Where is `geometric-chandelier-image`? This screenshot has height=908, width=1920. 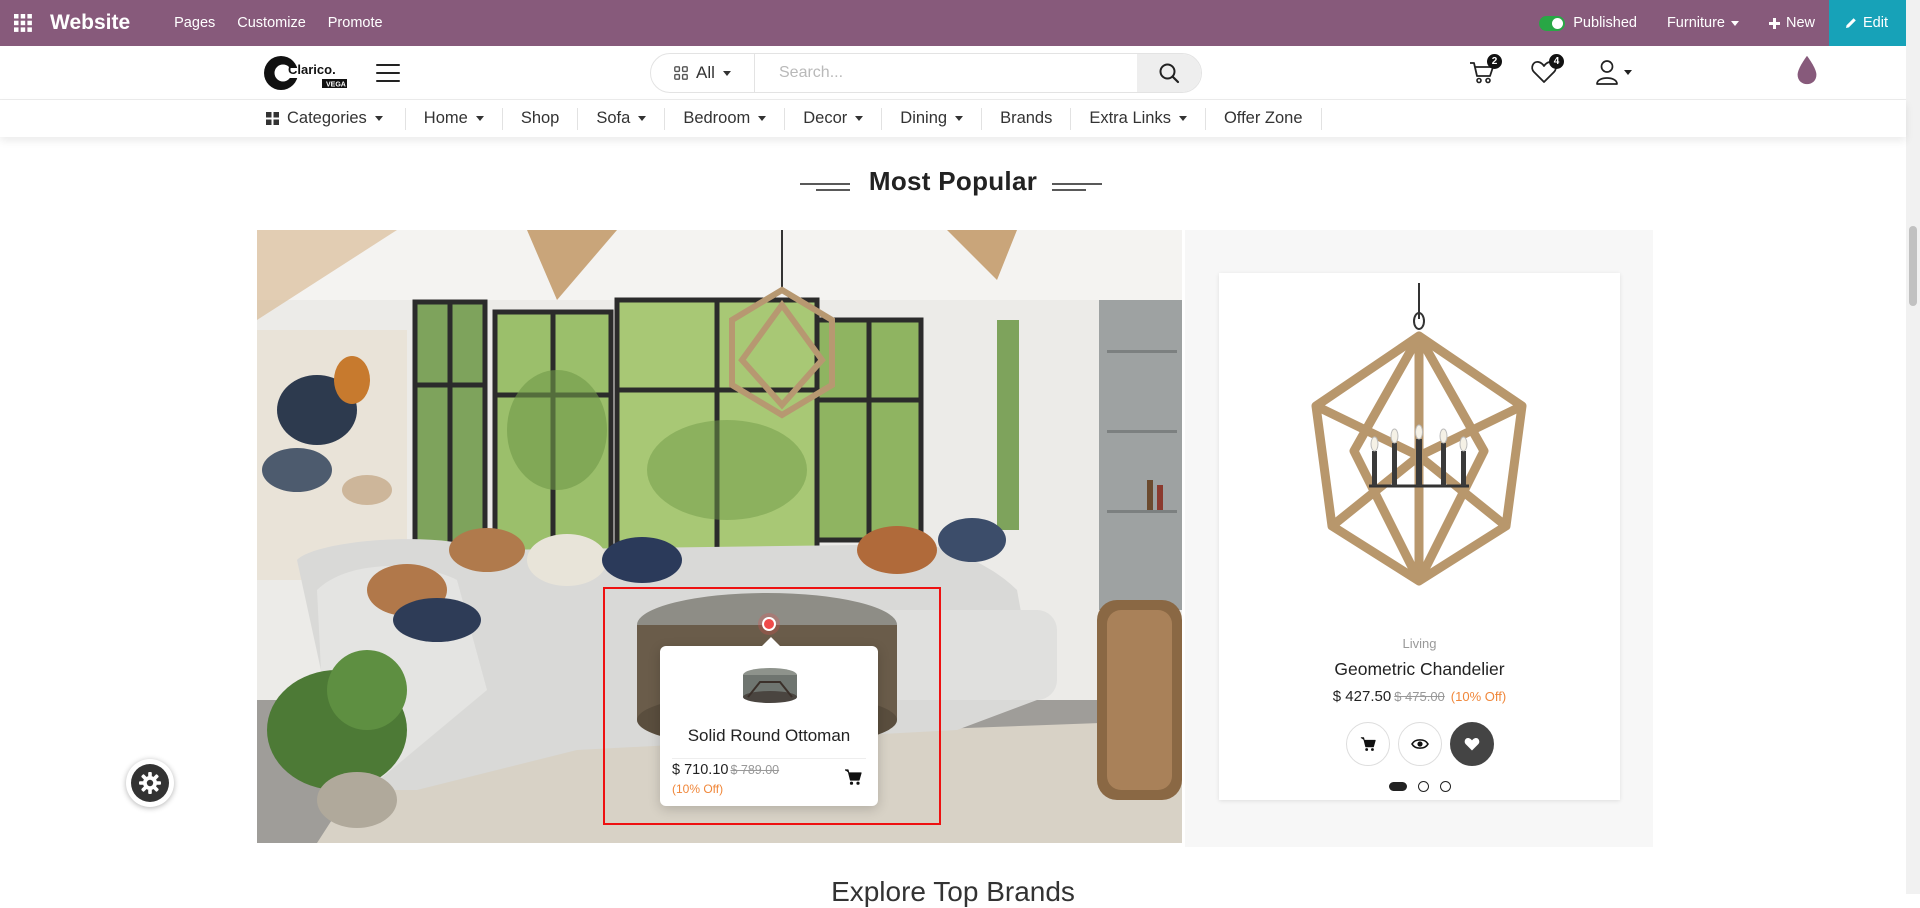
geometric-chandelier-image is located at coordinates (1419, 434).